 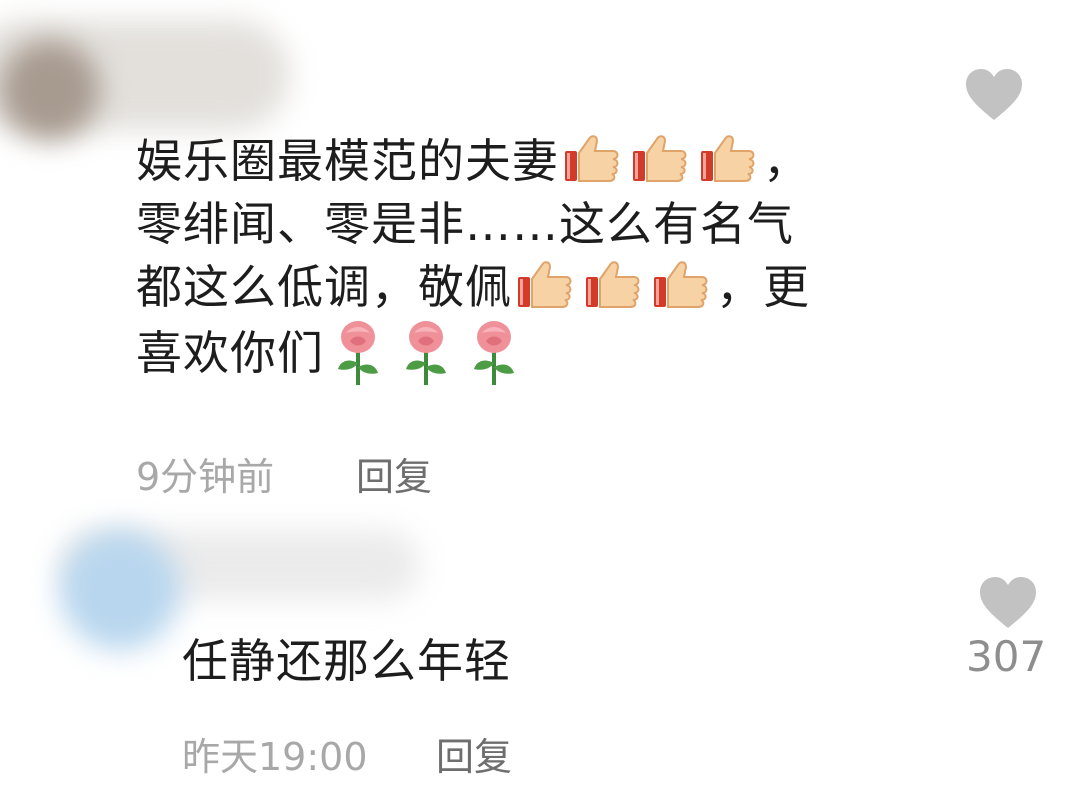 What do you see at coordinates (347, 161) in the screenshot?
I see `comment-text-part: 娱乐圈最模范的夫妻` at bounding box center [347, 161].